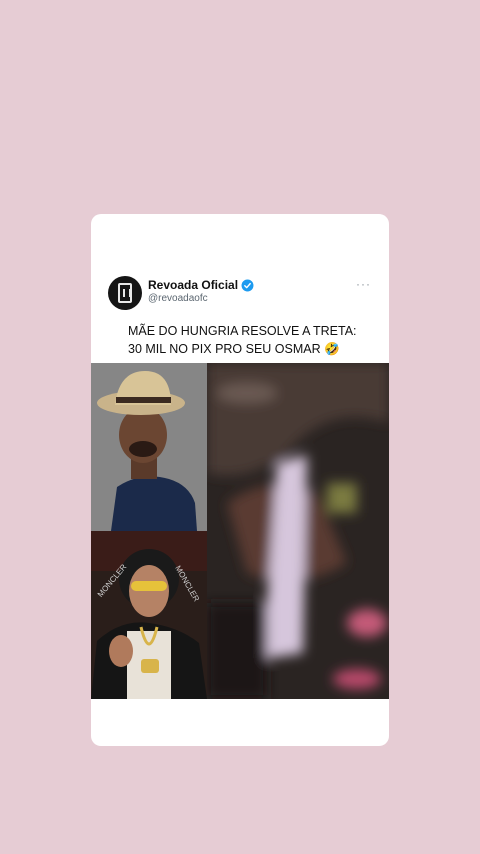  I want to click on photo-man-in-straw-hat-illustration, so click(149, 447).